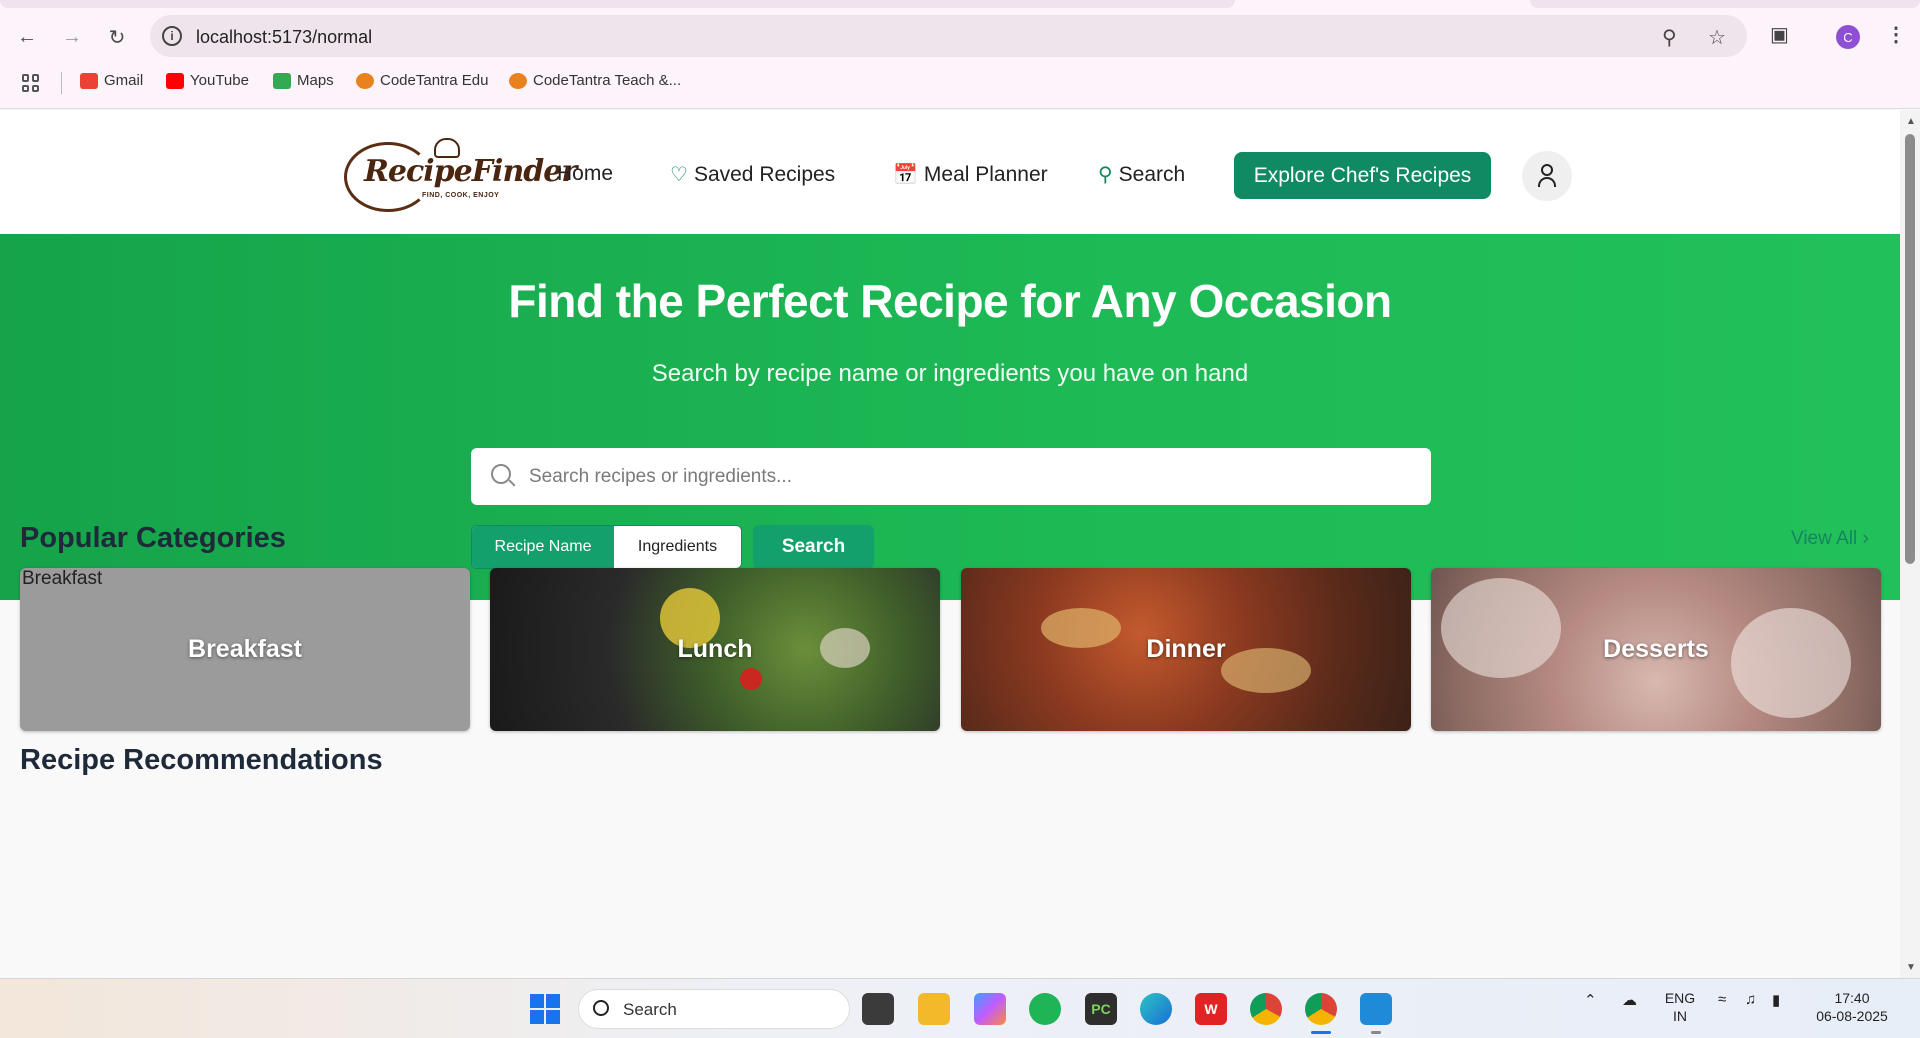  I want to click on user-icon, so click(1547, 170).